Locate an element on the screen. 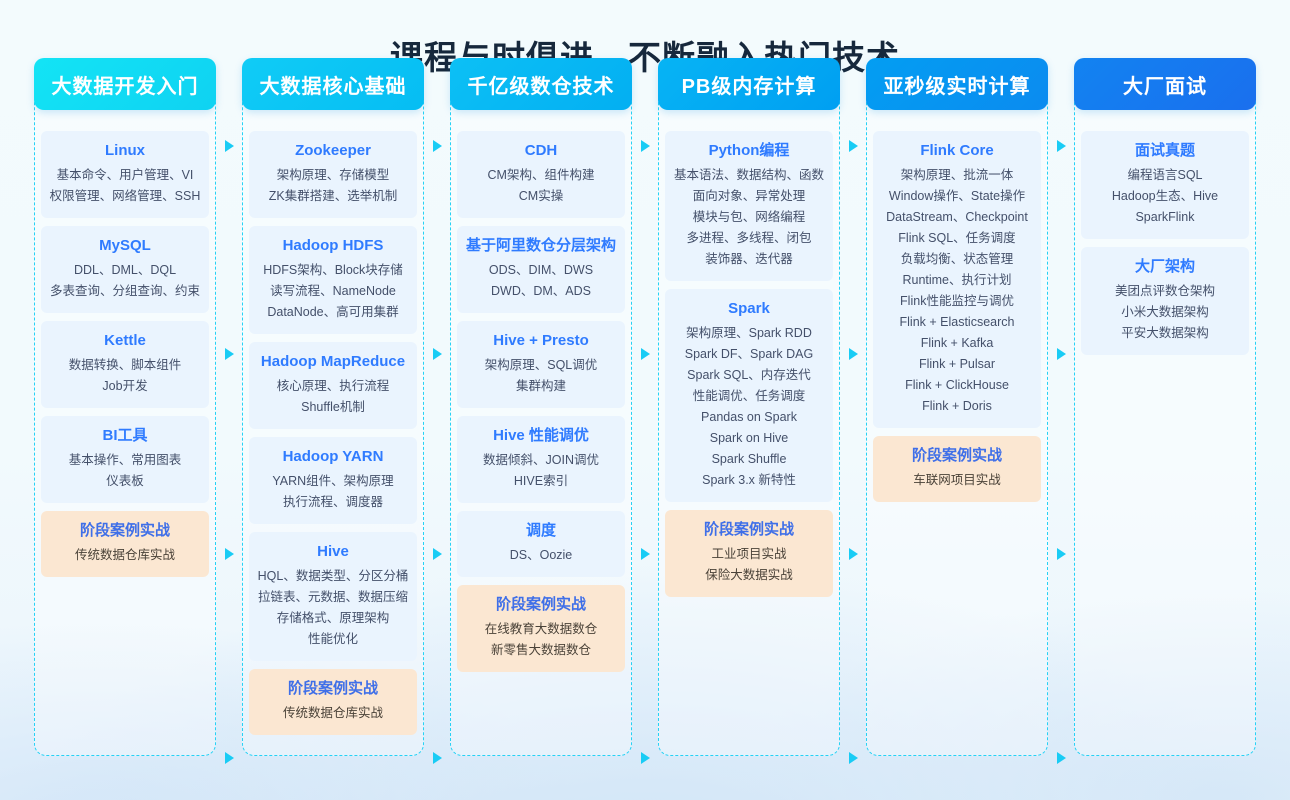 Image resolution: width=1290 pixels, height=800 pixels. topic-card: Hadoop MapReduce 核心原理、执行流程 Shuffle机制 is located at coordinates (333, 385).